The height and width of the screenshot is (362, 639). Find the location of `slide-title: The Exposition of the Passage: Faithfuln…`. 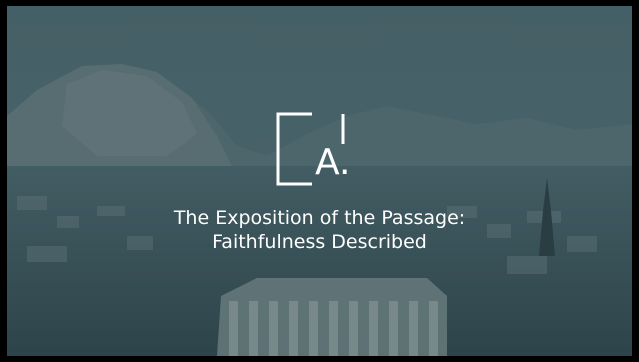

slide-title: The Exposition of the Passage: Faithfuln… is located at coordinates (319, 230).